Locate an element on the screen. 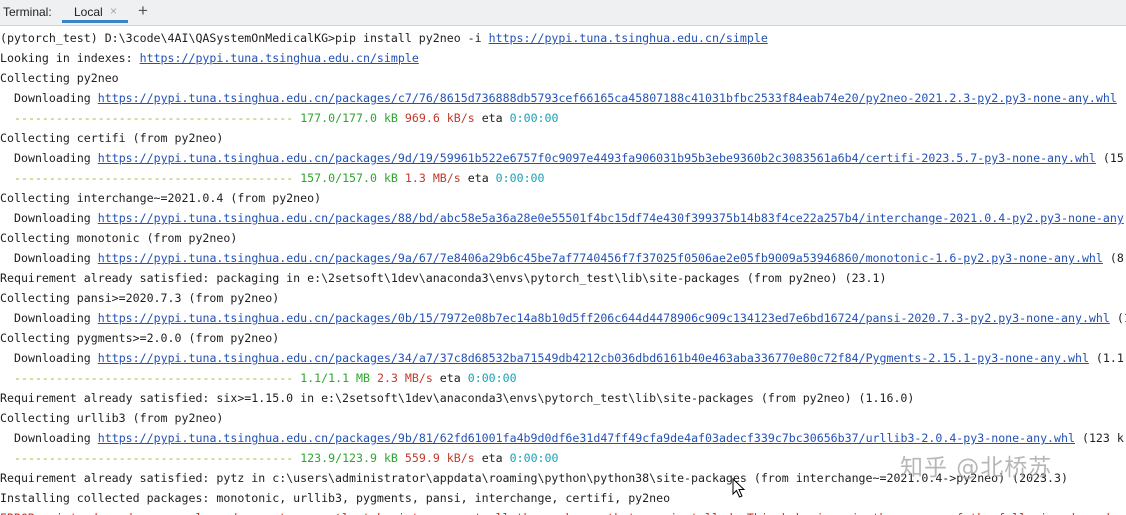 The height and width of the screenshot is (515, 1126). output-line: Collecting urllib3 (from py2neo) is located at coordinates (112, 418).